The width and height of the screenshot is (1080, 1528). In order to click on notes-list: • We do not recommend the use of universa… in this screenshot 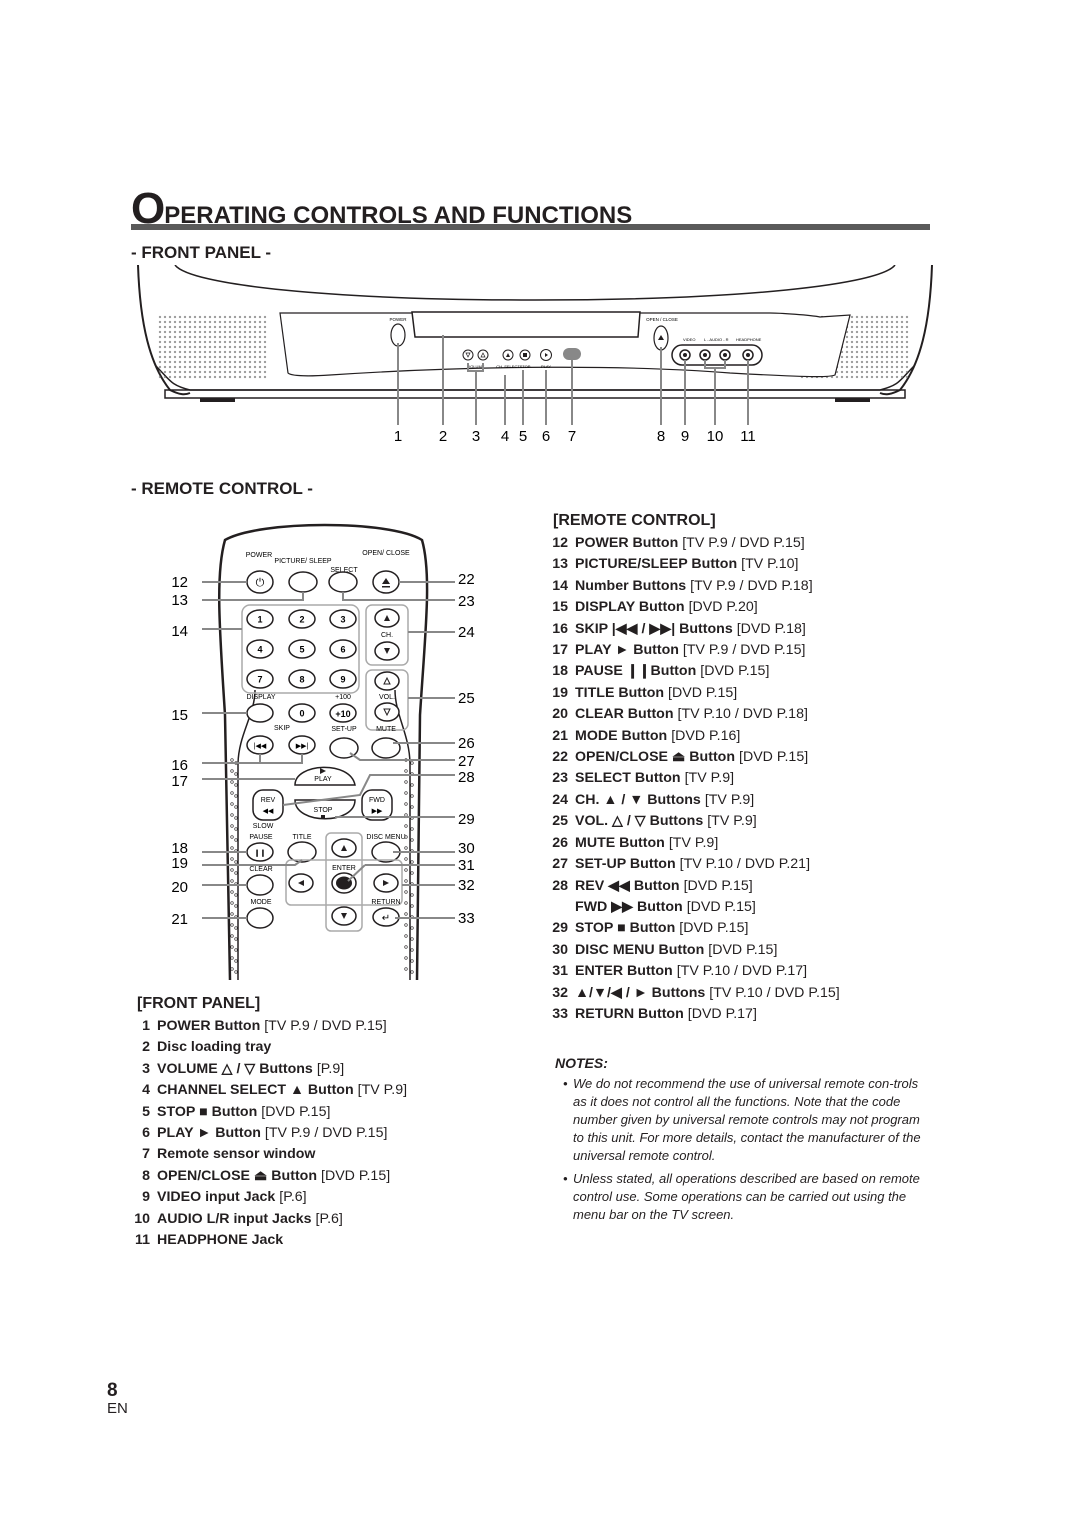, I will do `click(748, 1152)`.